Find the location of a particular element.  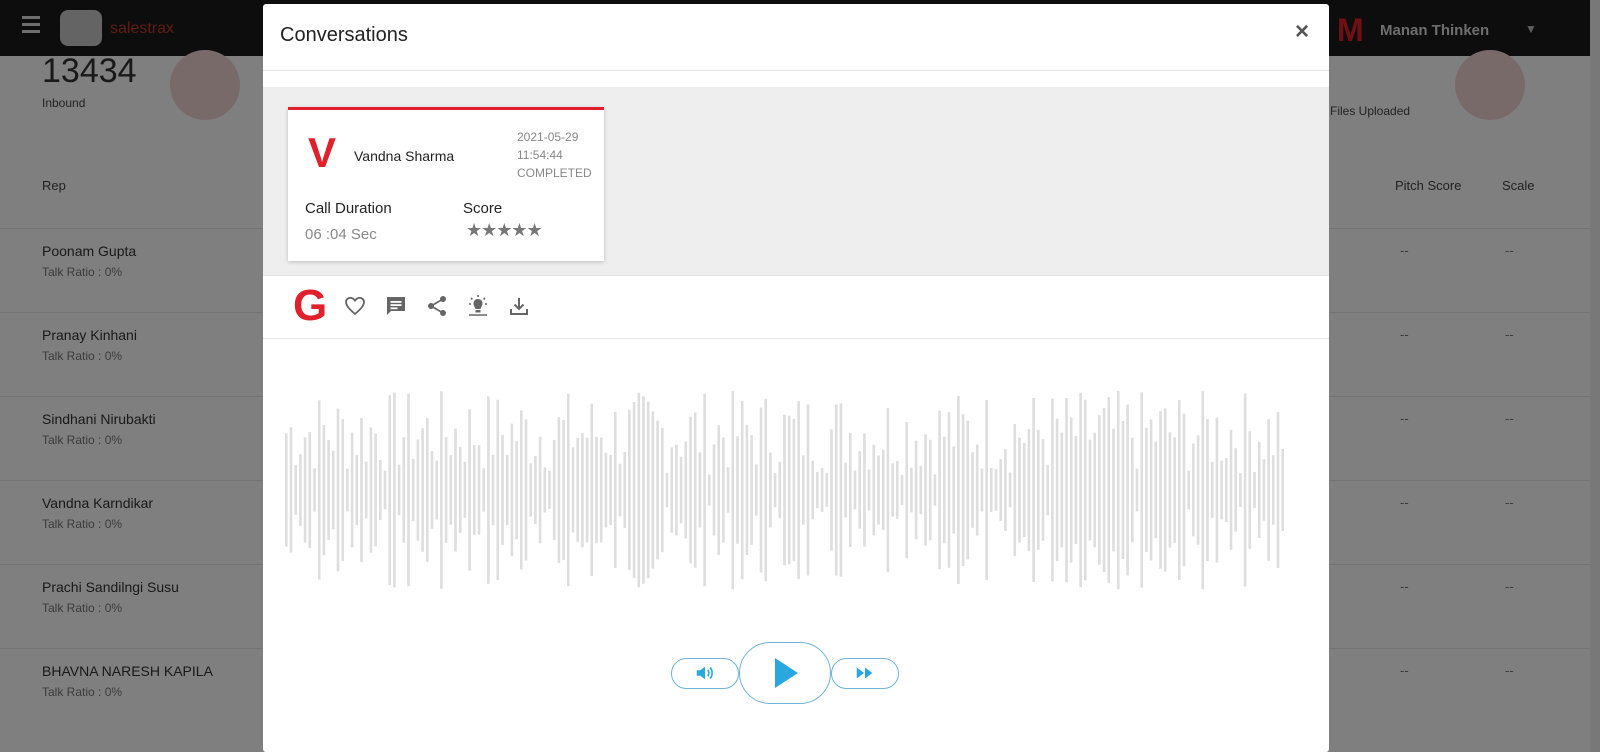

fast-forward-button is located at coordinates (865, 673).